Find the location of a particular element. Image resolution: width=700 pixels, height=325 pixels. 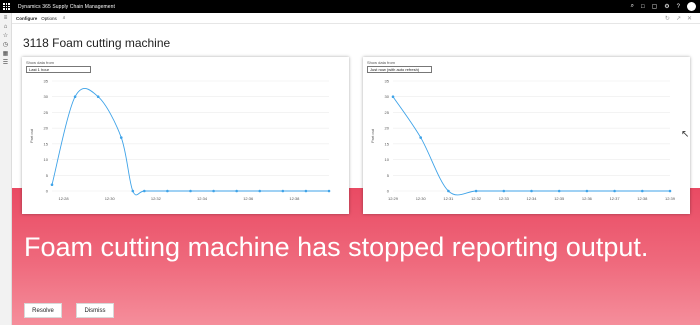

workspaces-icon: ▦ is located at coordinates (5, 53).